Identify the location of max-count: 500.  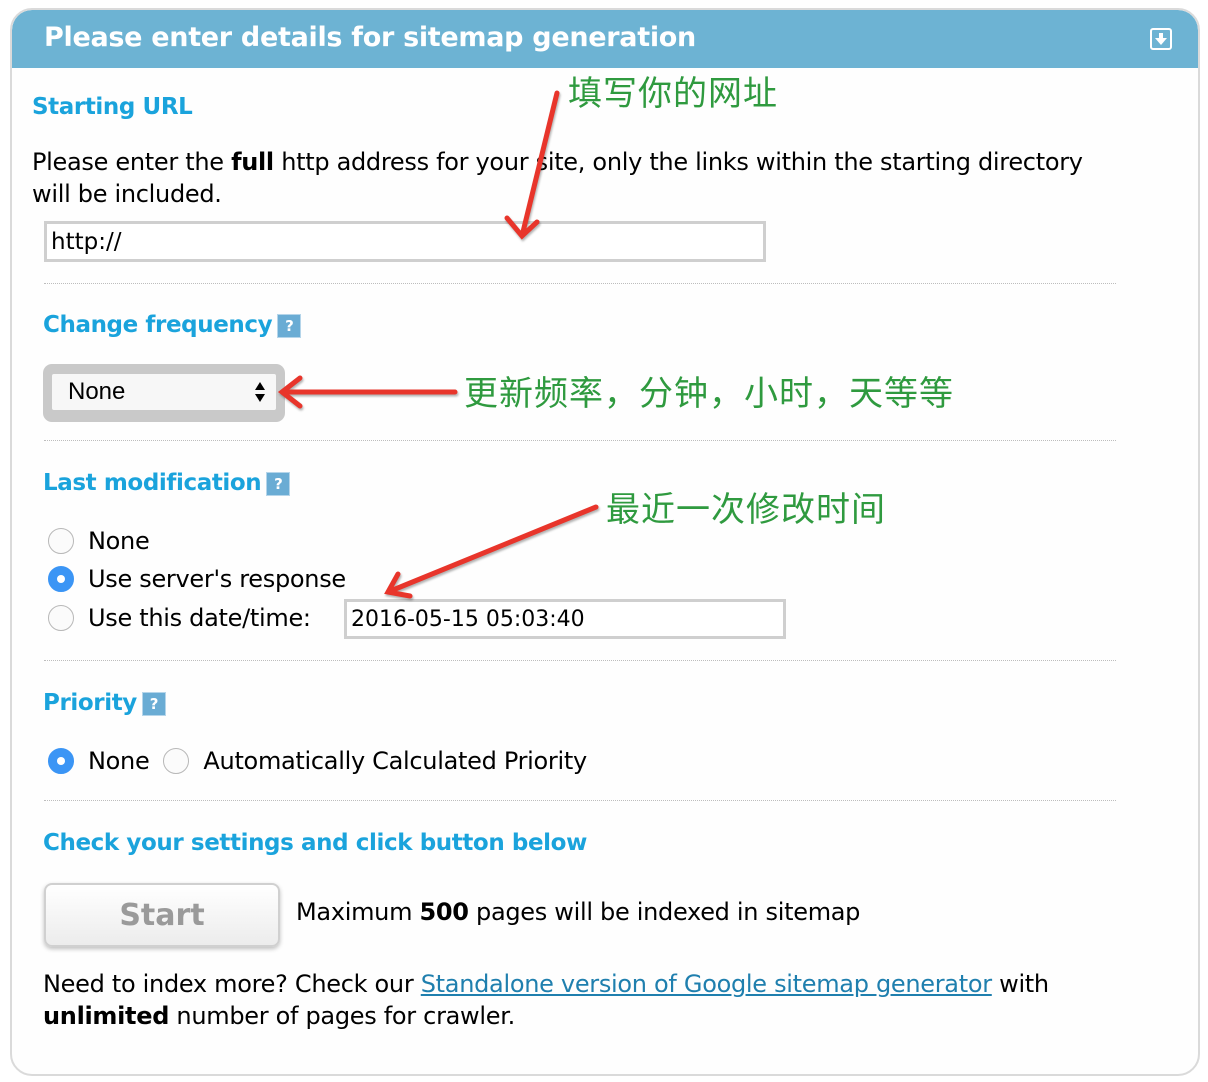
(444, 912).